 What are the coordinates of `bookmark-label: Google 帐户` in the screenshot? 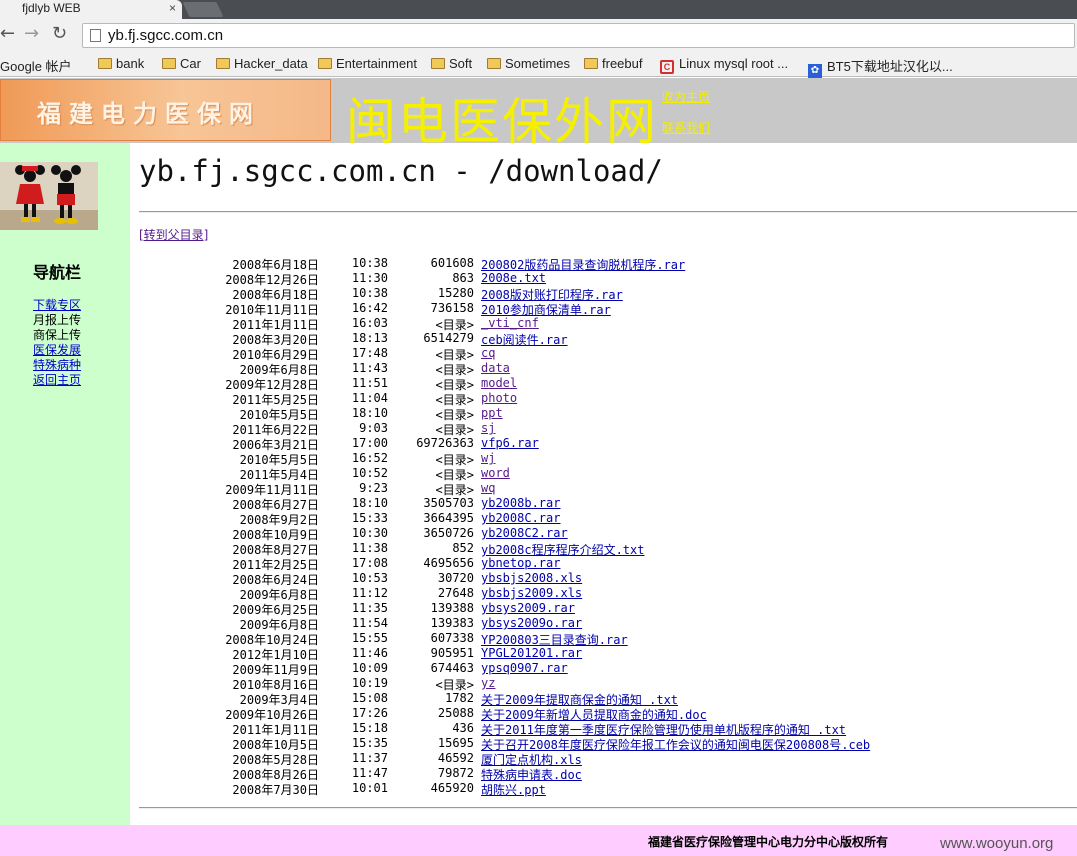 It's located at (36, 66).